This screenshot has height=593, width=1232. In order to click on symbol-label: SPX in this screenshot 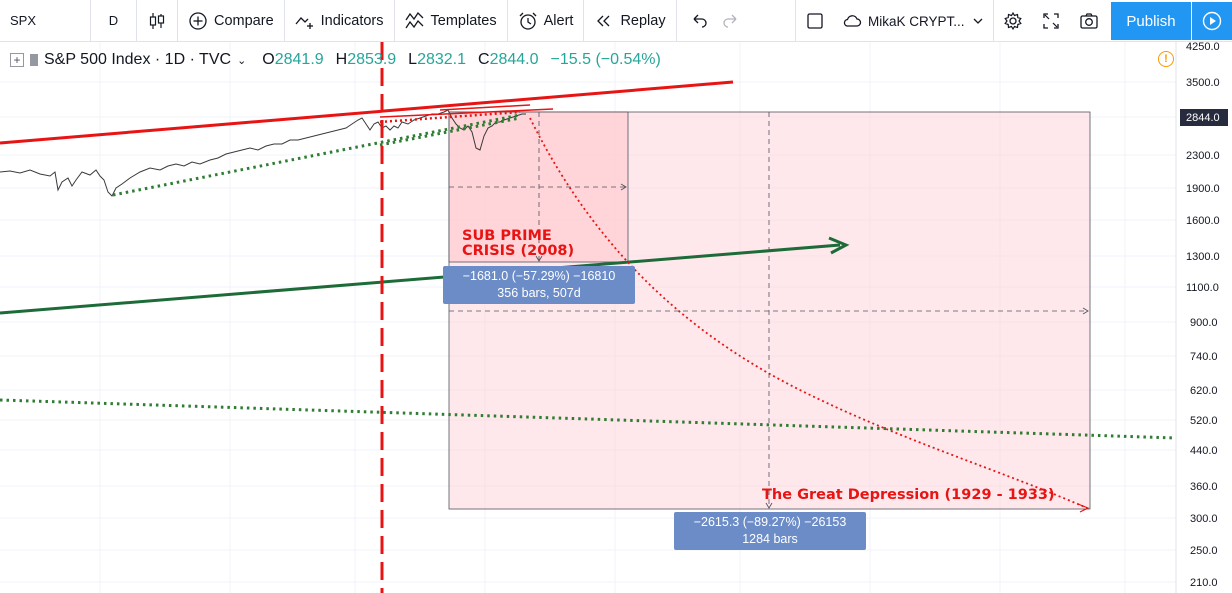, I will do `click(23, 20)`.